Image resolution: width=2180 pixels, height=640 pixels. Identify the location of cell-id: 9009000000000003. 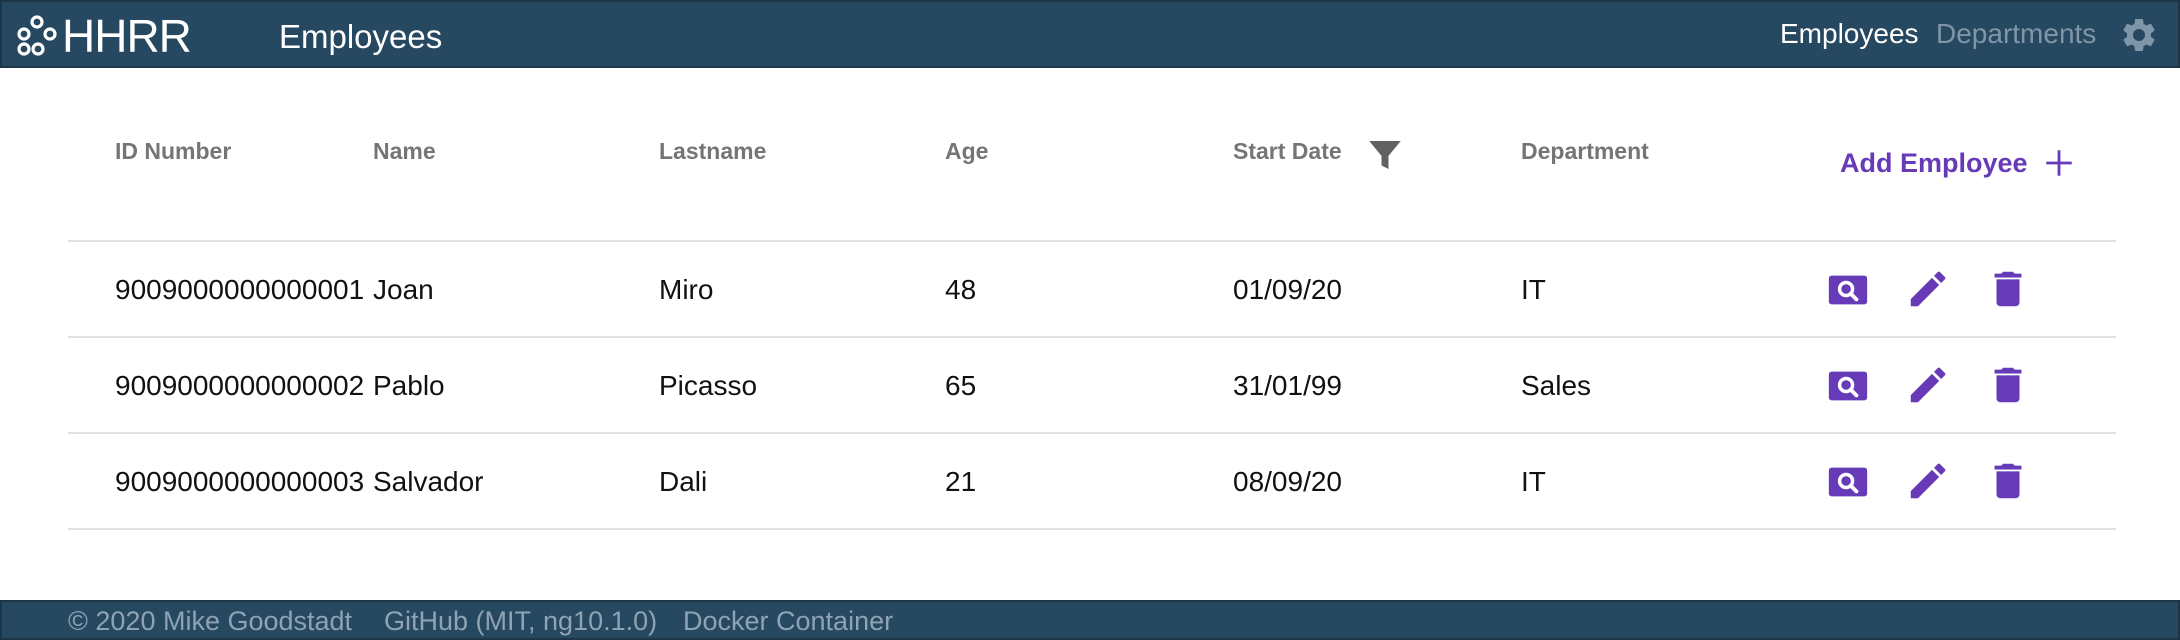
(240, 481).